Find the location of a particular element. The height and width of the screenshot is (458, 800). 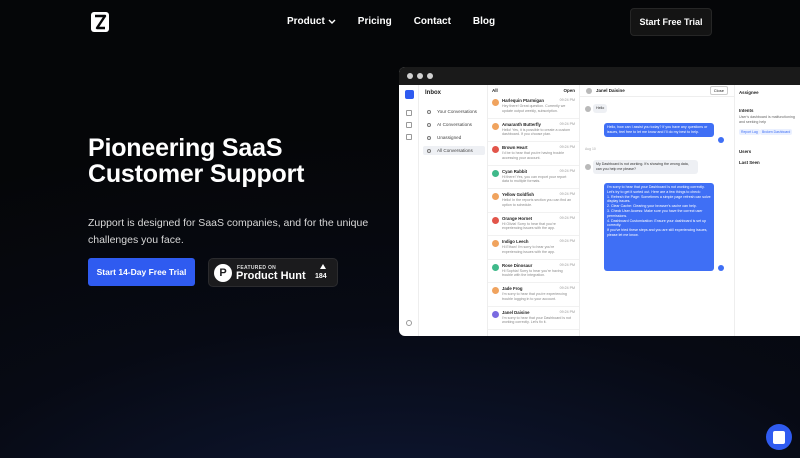

product-hunt-badge: P FEATURED ON Product Hunt 184 is located at coordinates (273, 272).